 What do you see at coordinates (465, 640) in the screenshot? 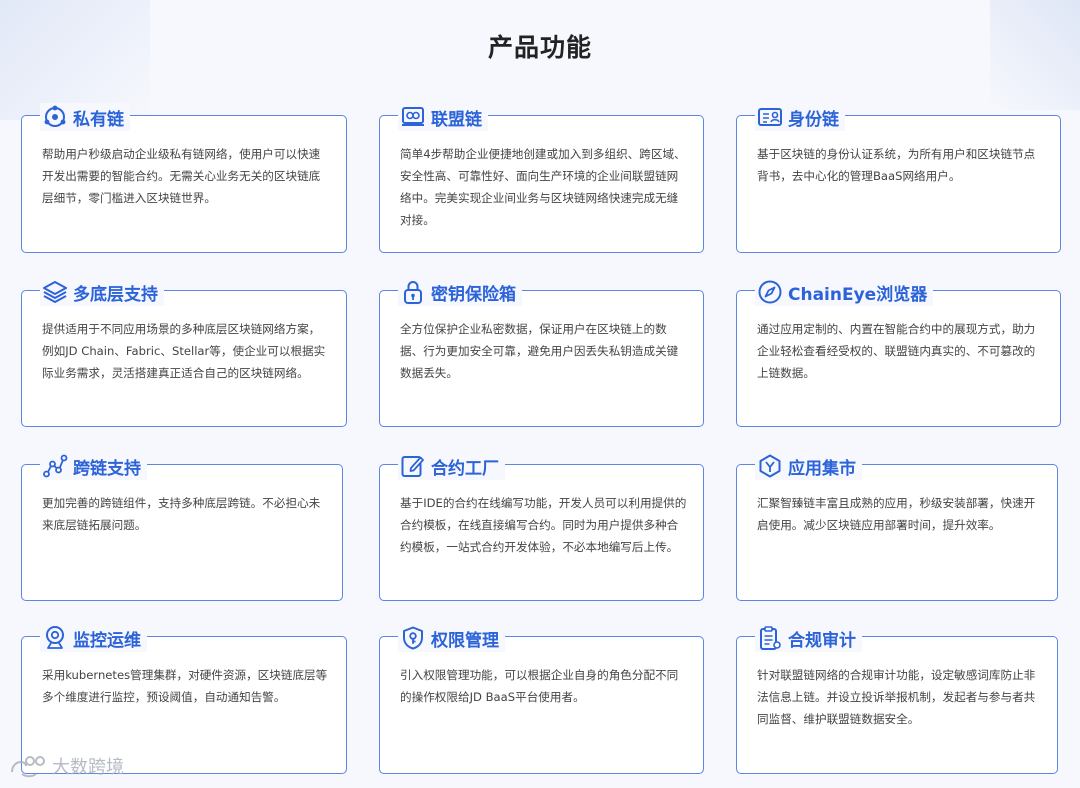
I see `feature-title: 权限管理` at bounding box center [465, 640].